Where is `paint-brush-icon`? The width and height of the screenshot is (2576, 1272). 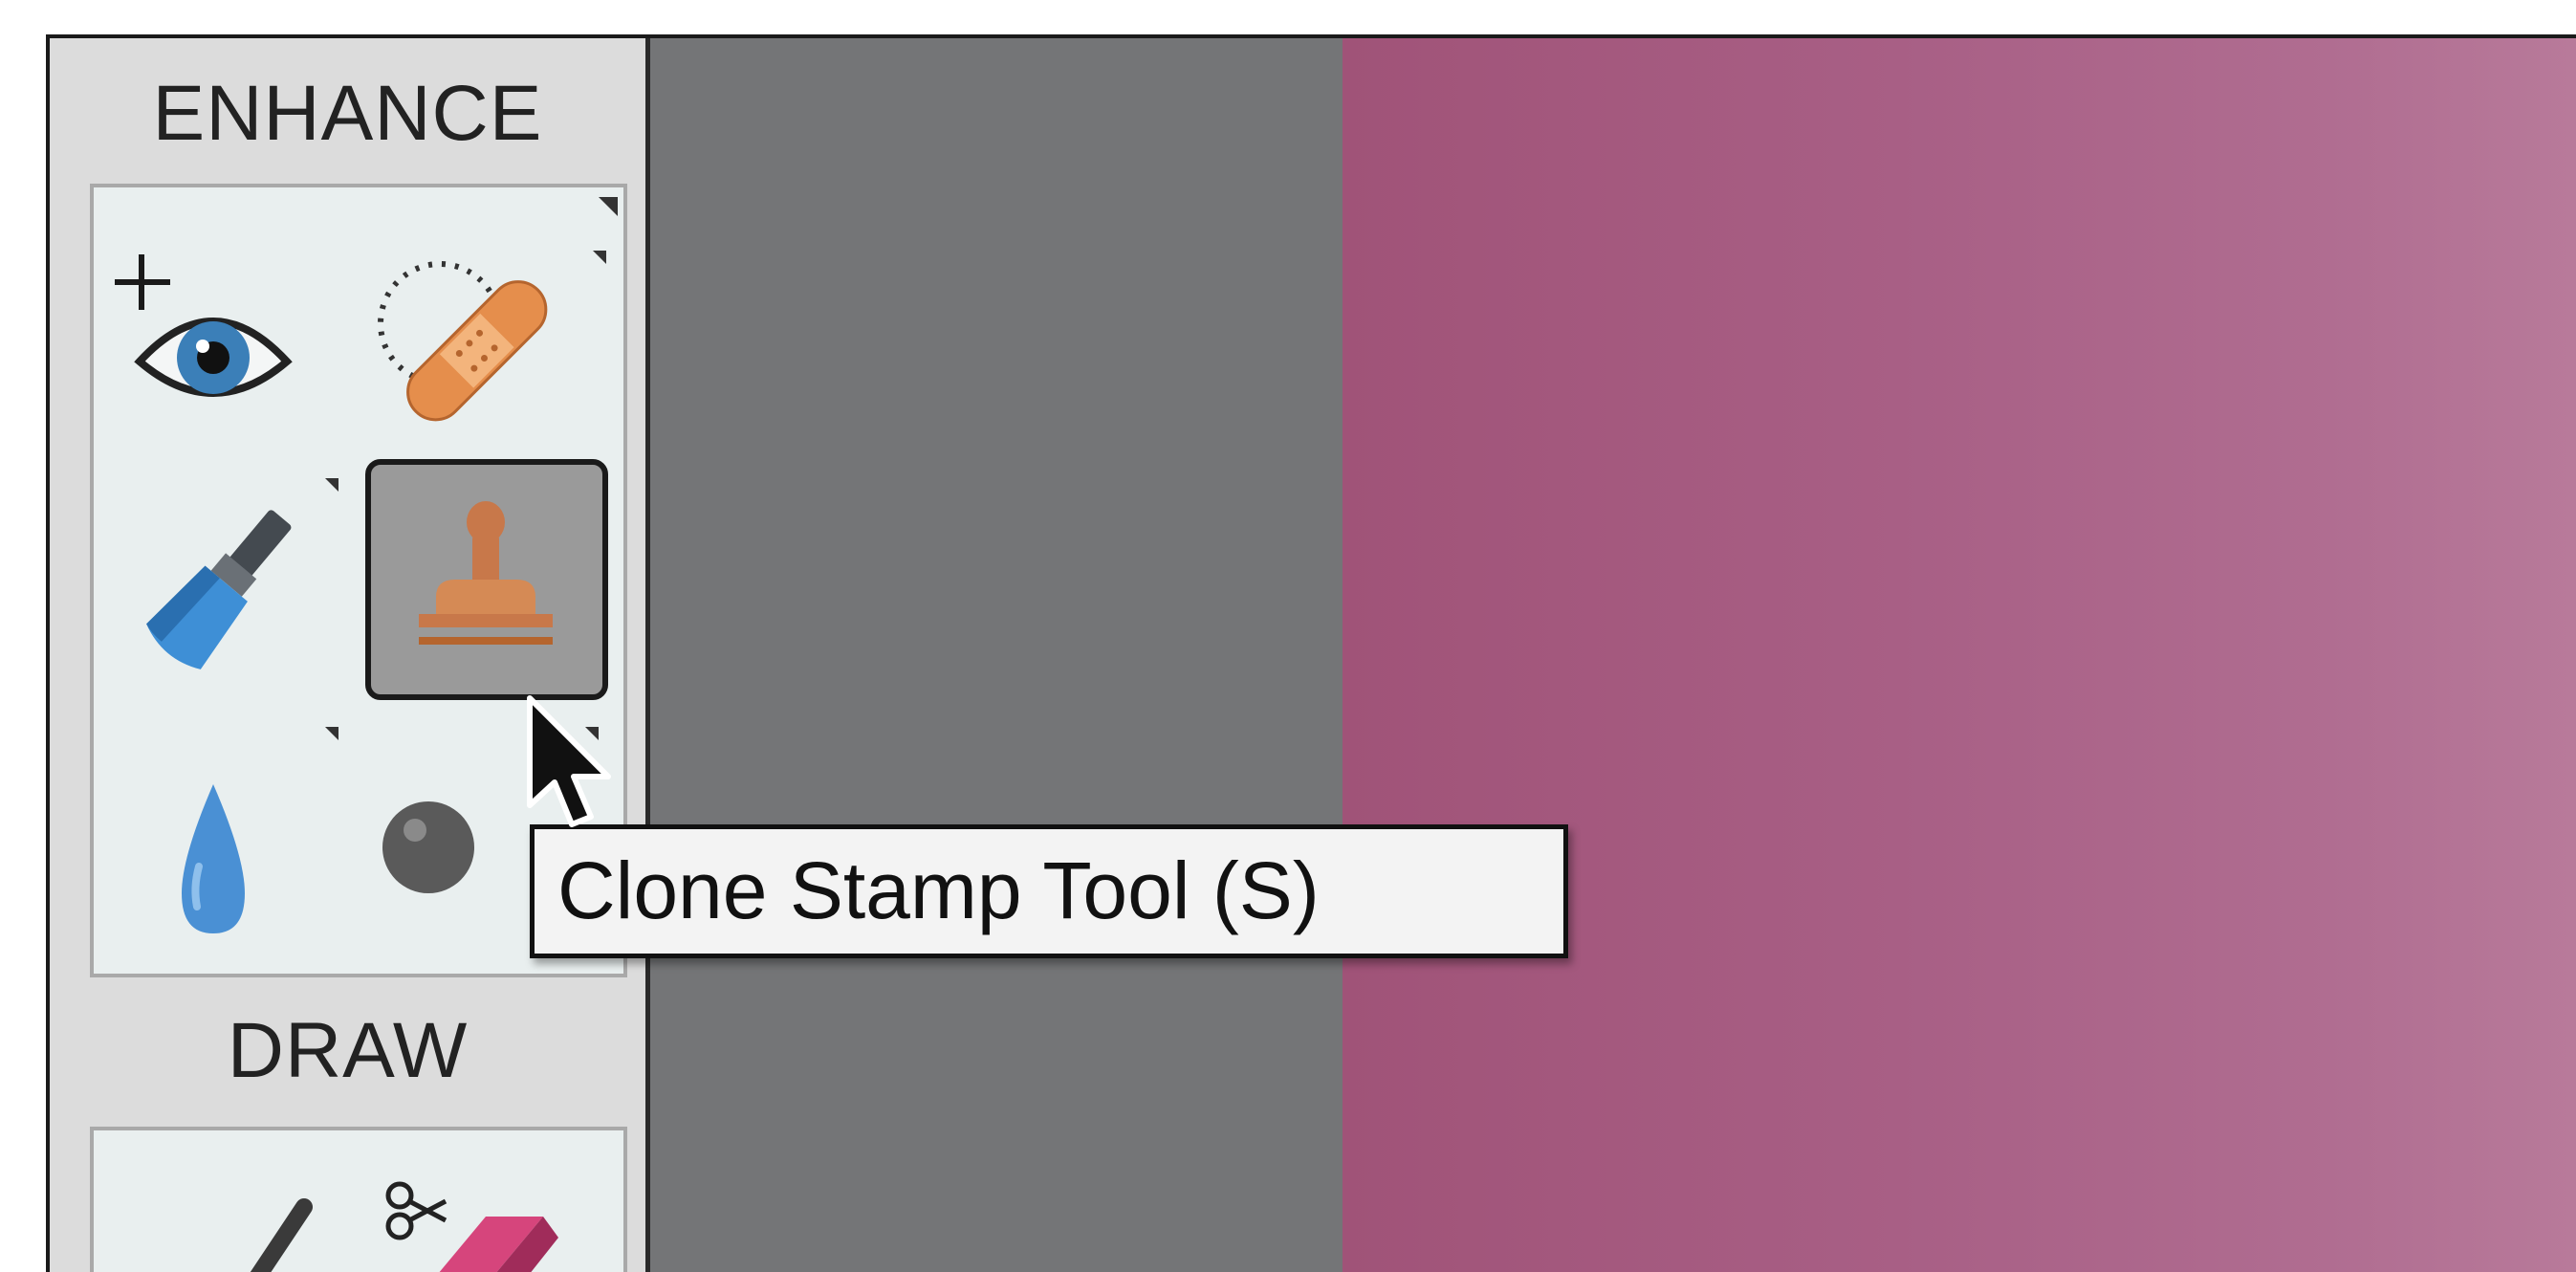 paint-brush-icon is located at coordinates (219, 589).